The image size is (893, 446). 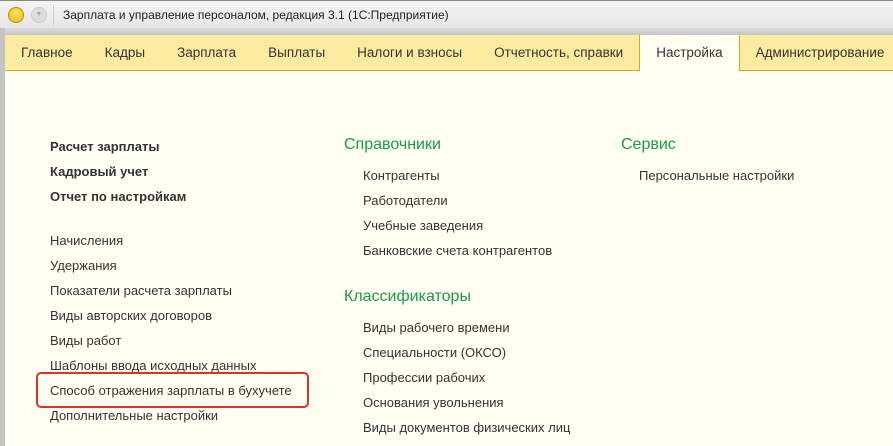 What do you see at coordinates (206, 52) in the screenshot?
I see `tab-2: Зарплата` at bounding box center [206, 52].